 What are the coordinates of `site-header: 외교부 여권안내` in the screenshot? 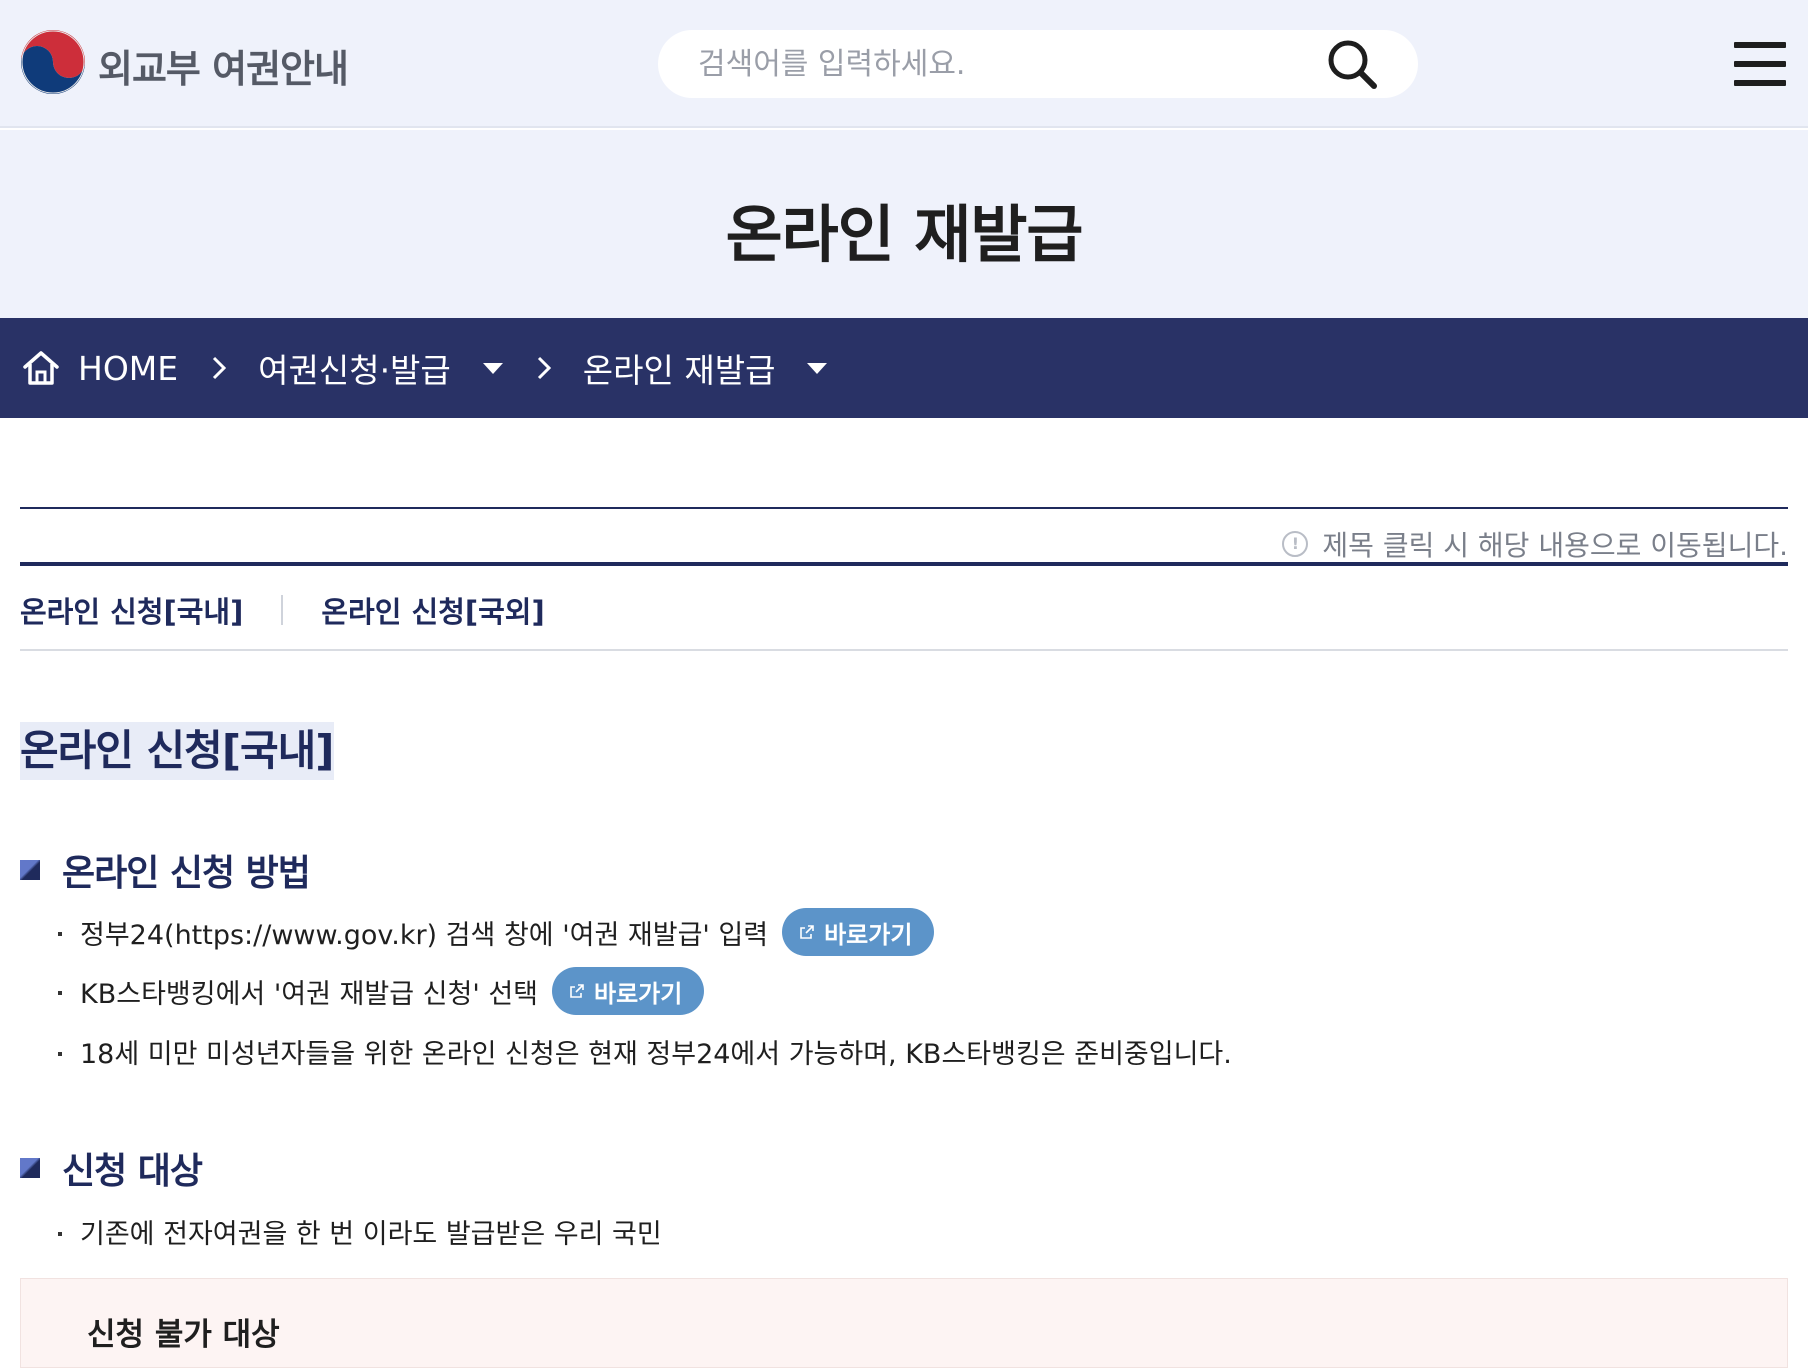 It's located at (904, 64).